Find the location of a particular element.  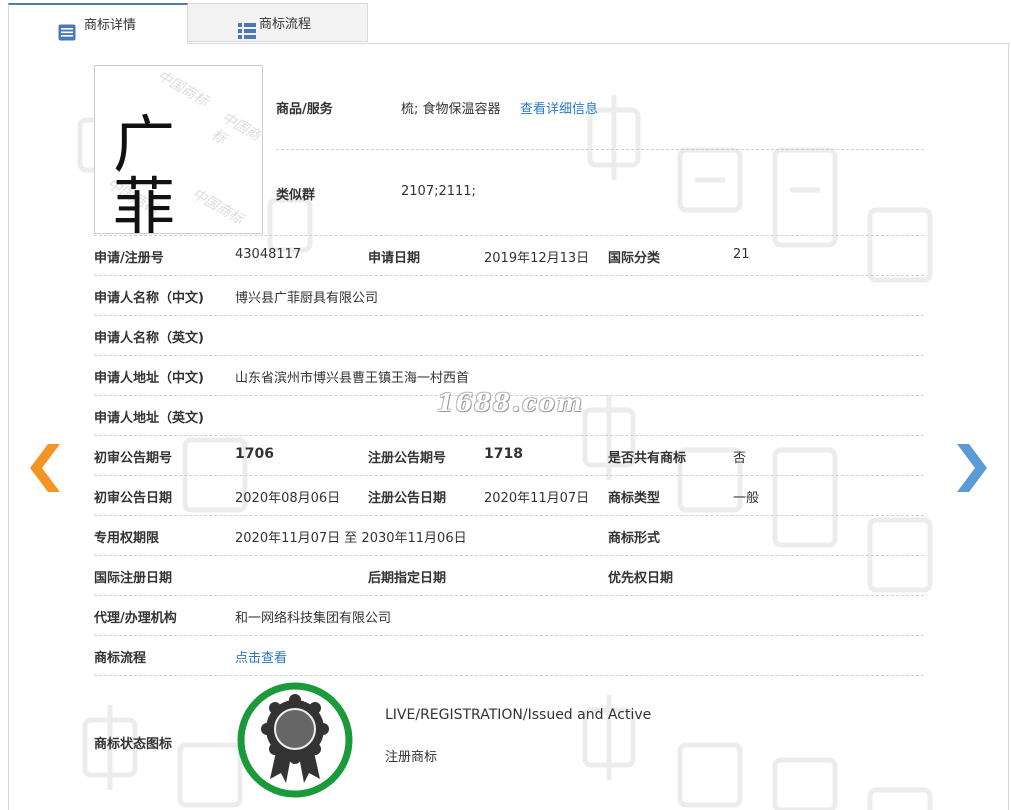

reg-date-value: 2020年11月07日 is located at coordinates (537, 498).